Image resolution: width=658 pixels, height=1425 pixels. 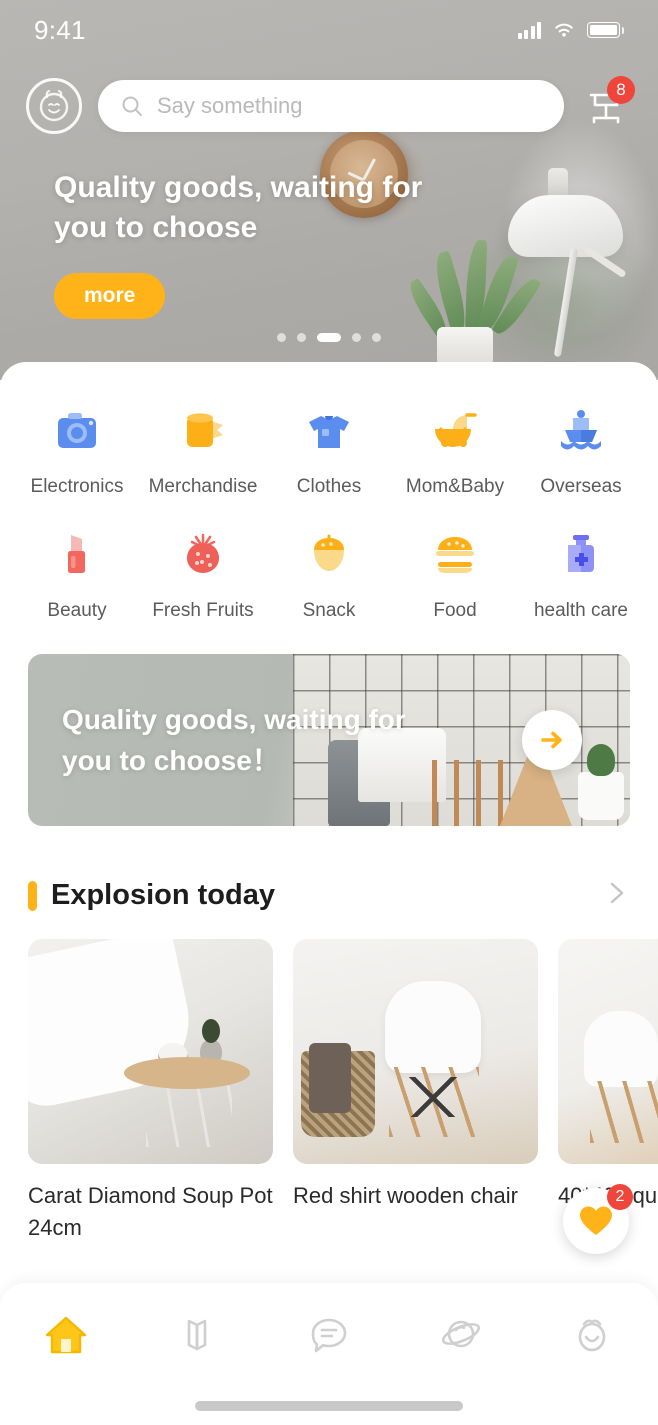 What do you see at coordinates (581, 486) in the screenshot?
I see `category-label: Overseas` at bounding box center [581, 486].